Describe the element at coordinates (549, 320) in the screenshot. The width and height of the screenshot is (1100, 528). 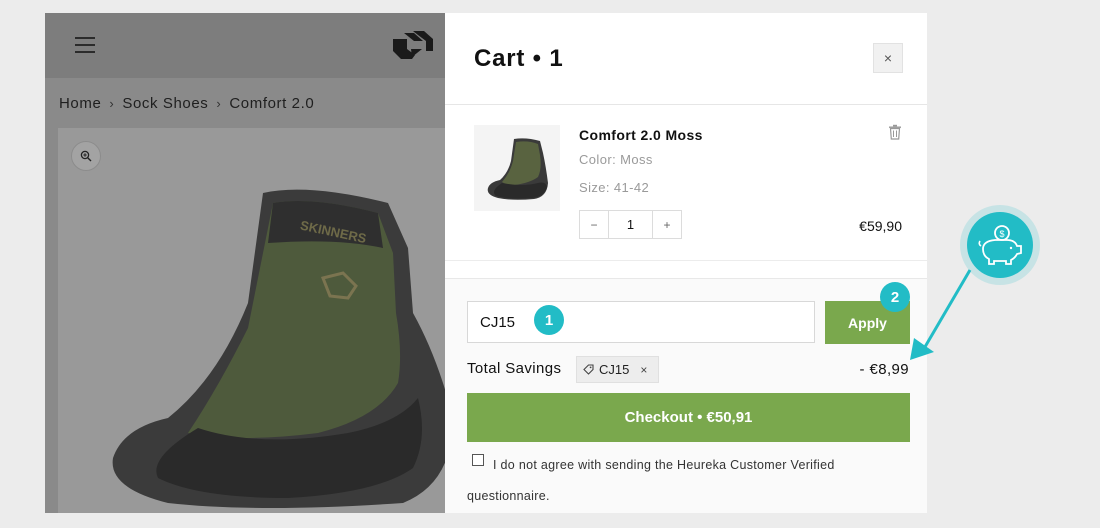
I see `step-1-badge: 1` at that location.